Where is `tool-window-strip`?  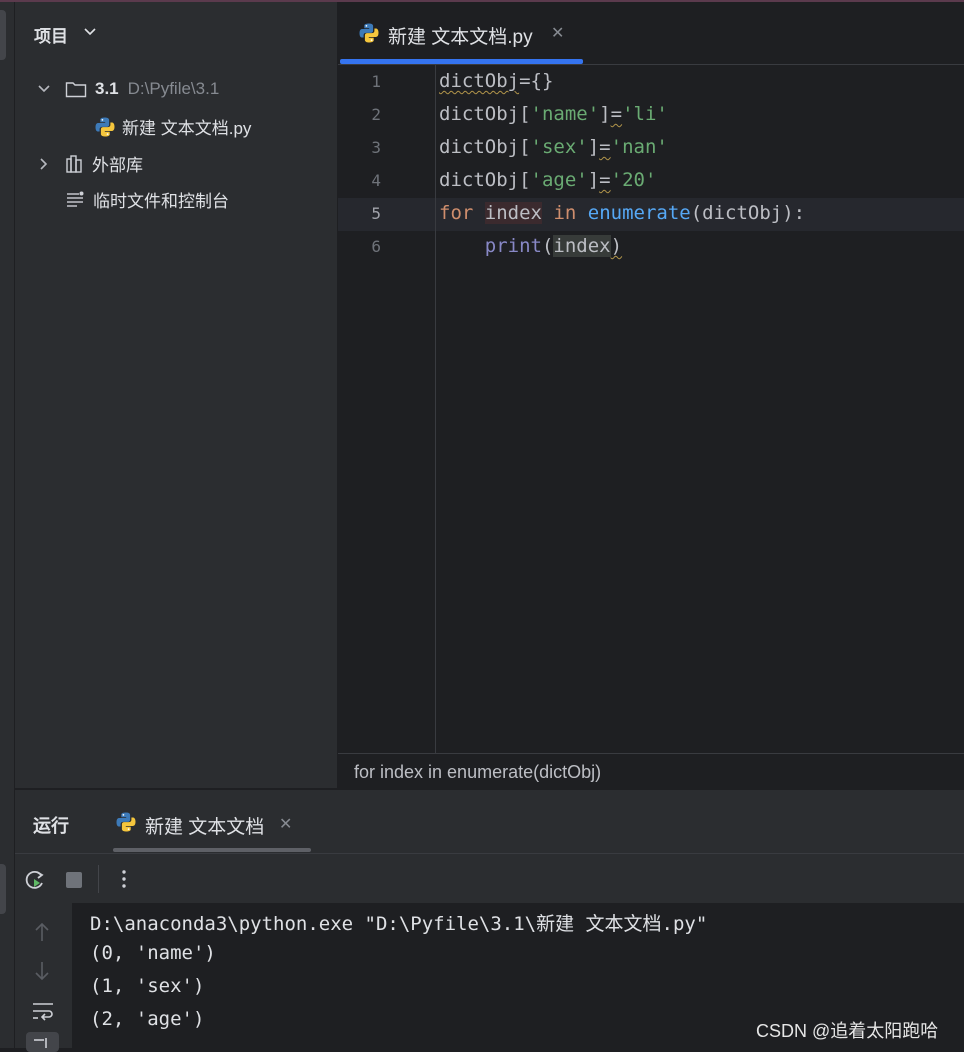
tool-window-strip is located at coordinates (7, 525).